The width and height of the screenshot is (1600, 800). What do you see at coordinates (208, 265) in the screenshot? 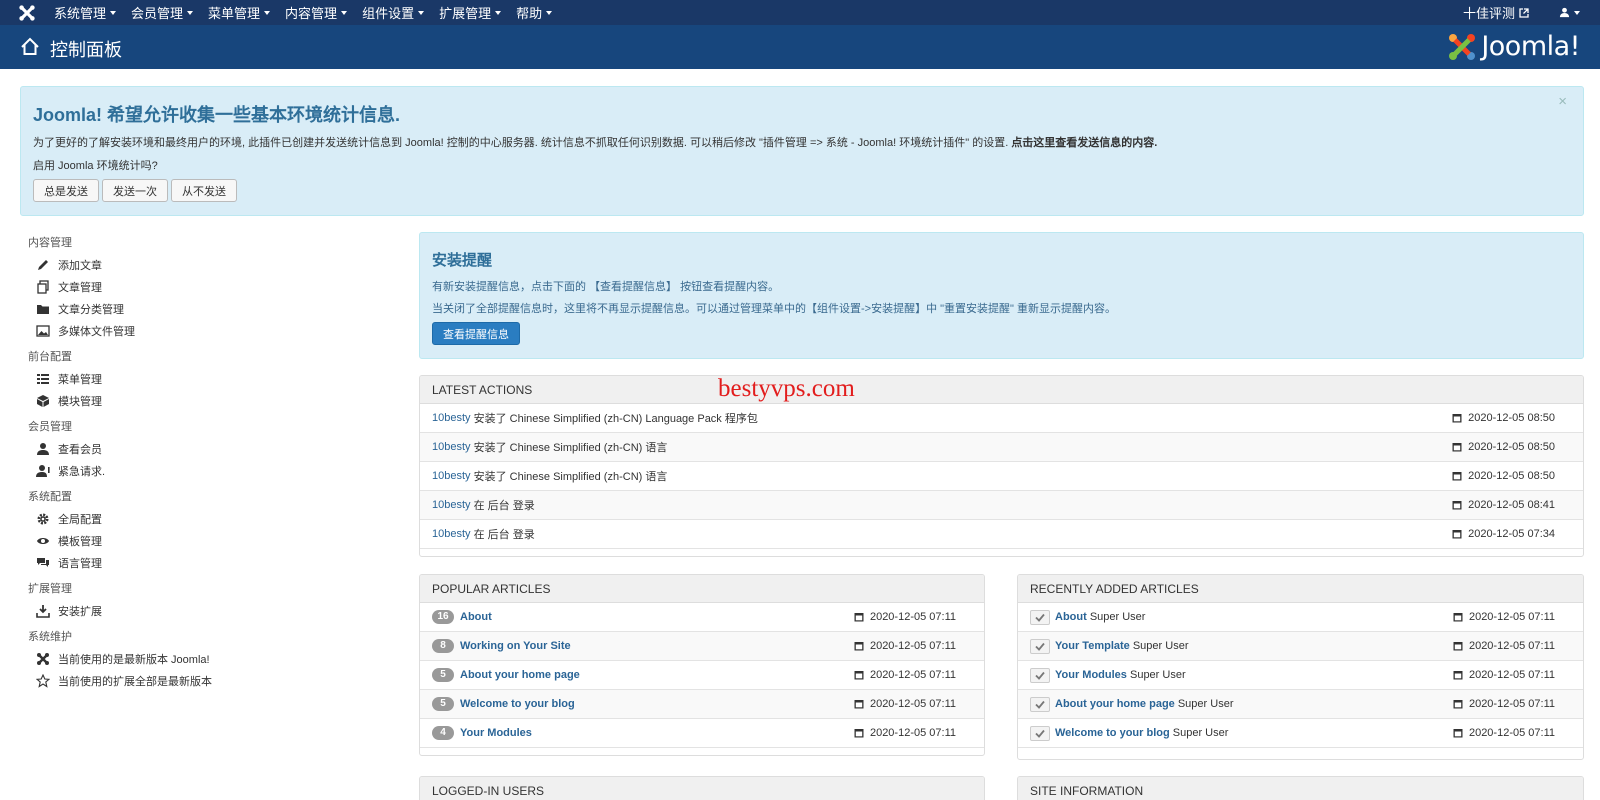
I see `sidebar-item-add-article: 添加文章` at bounding box center [208, 265].